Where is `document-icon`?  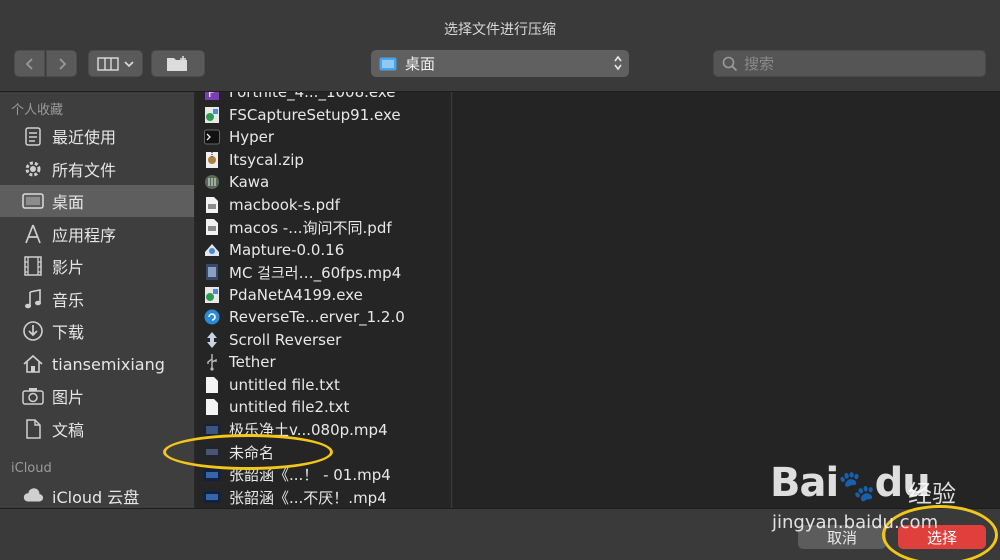
document-icon is located at coordinates (33, 429).